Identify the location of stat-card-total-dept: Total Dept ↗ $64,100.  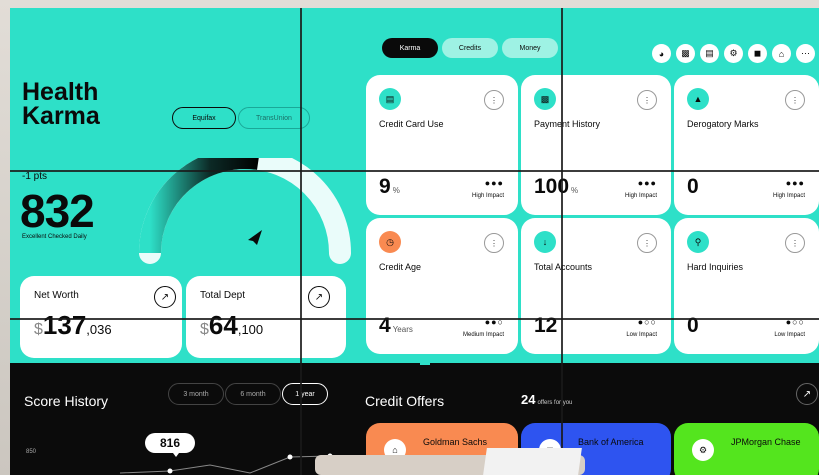
(266, 317).